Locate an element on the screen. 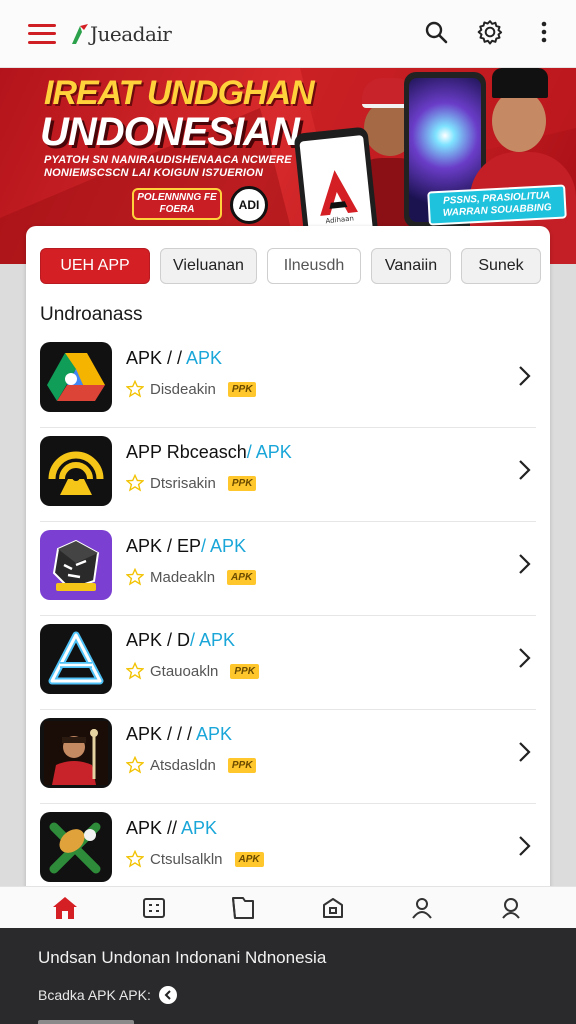 Image resolution: width=576 pixels, height=1024 pixels. banner-cta-button: POLENNNNG FE FOERA is located at coordinates (177, 204).